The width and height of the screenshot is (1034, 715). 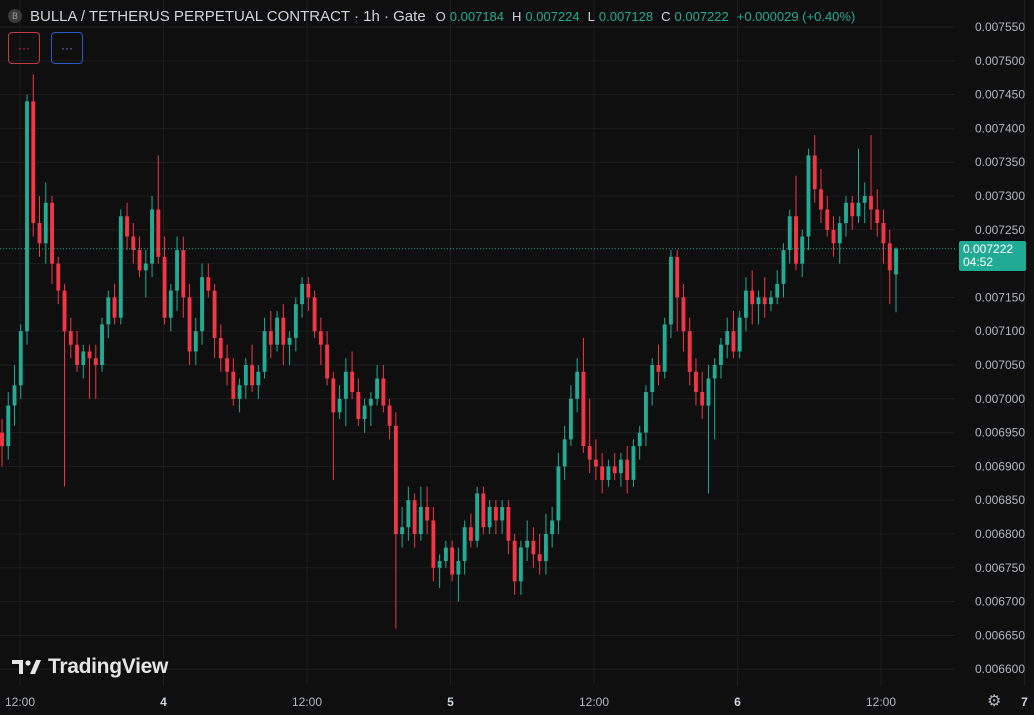 What do you see at coordinates (978, 262) in the screenshot?
I see `bar-countdown: 04:52` at bounding box center [978, 262].